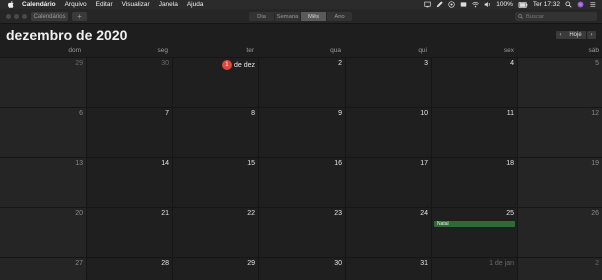  What do you see at coordinates (215, 132) in the screenshot?
I see `day-cell: 8` at bounding box center [215, 132].